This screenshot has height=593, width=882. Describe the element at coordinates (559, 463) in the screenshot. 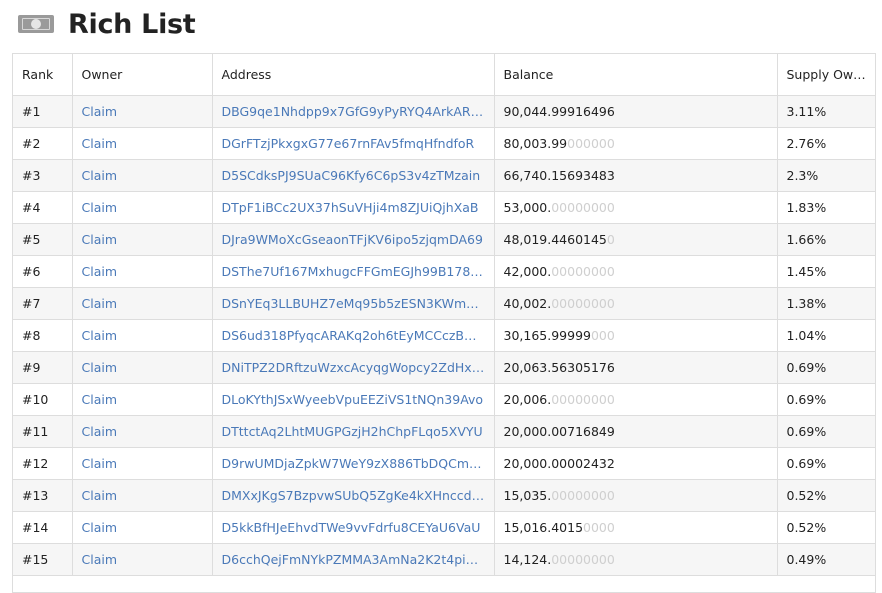

I see `balance-value: 20,000.00002432` at that location.